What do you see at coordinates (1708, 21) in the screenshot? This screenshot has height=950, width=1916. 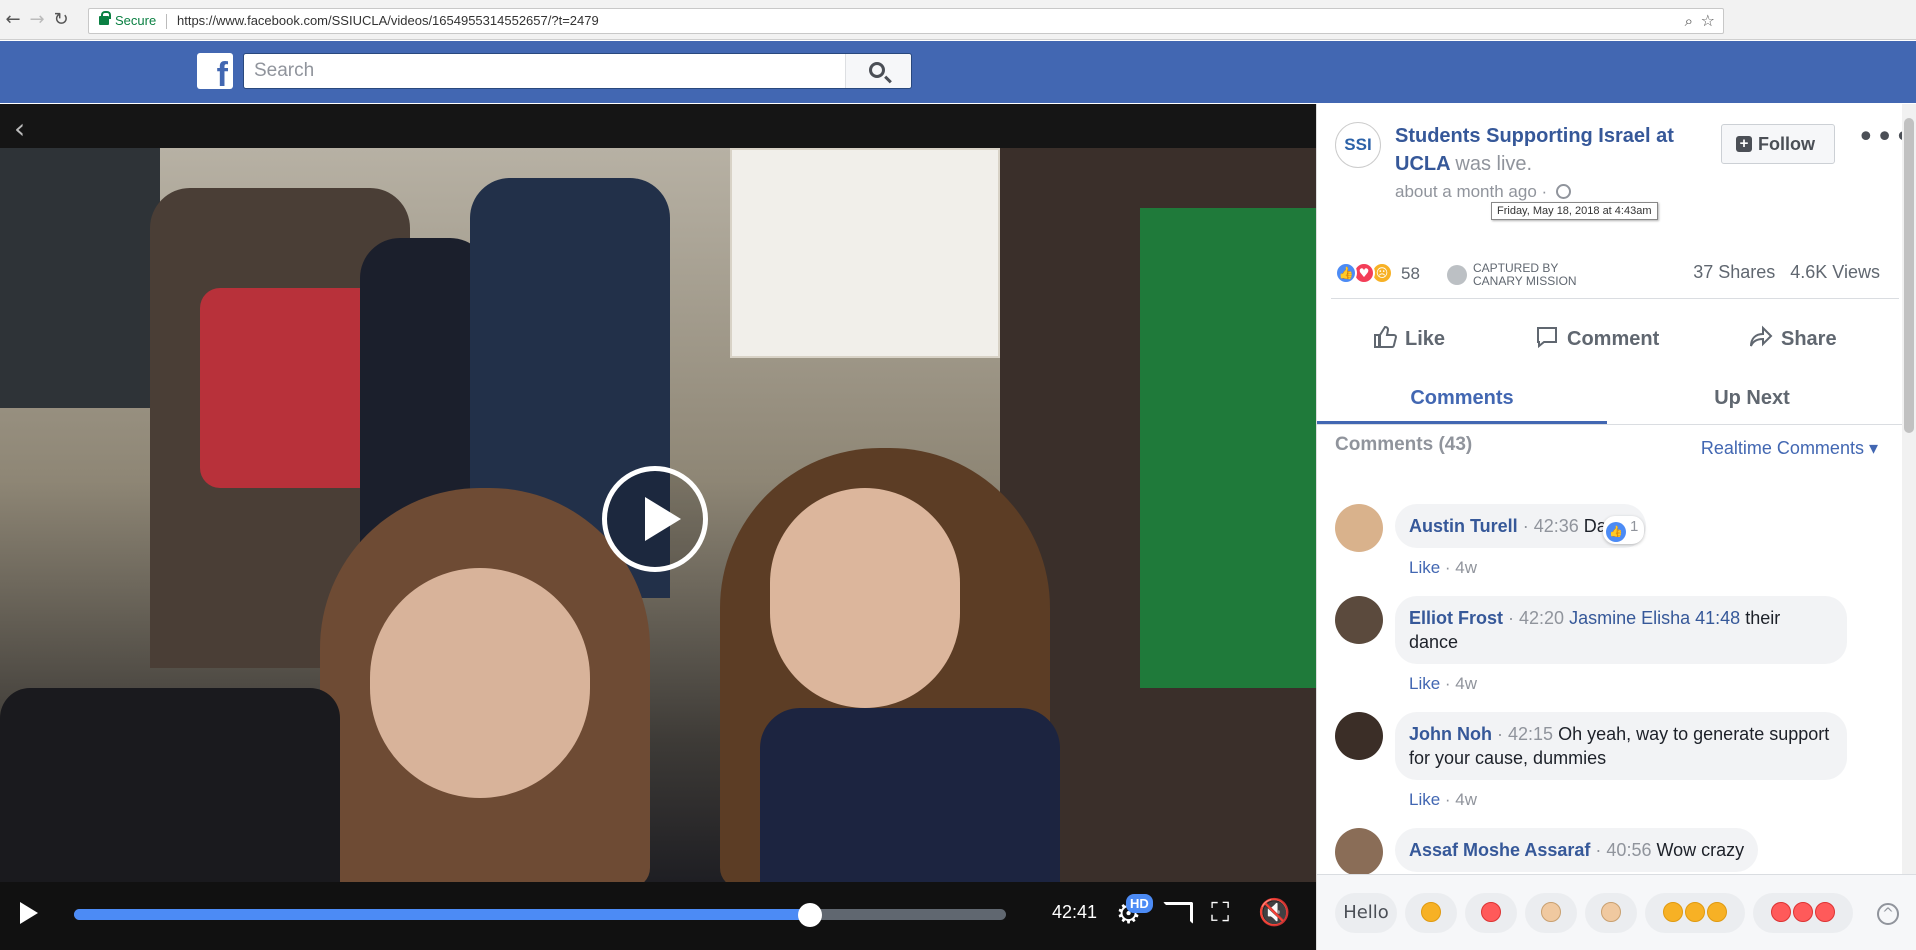 I see `bookmark-star-icon: ☆` at bounding box center [1708, 21].